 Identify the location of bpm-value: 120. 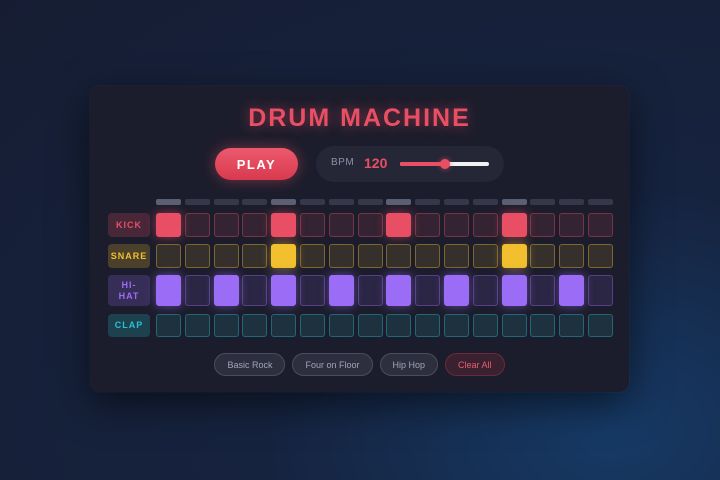
(376, 163).